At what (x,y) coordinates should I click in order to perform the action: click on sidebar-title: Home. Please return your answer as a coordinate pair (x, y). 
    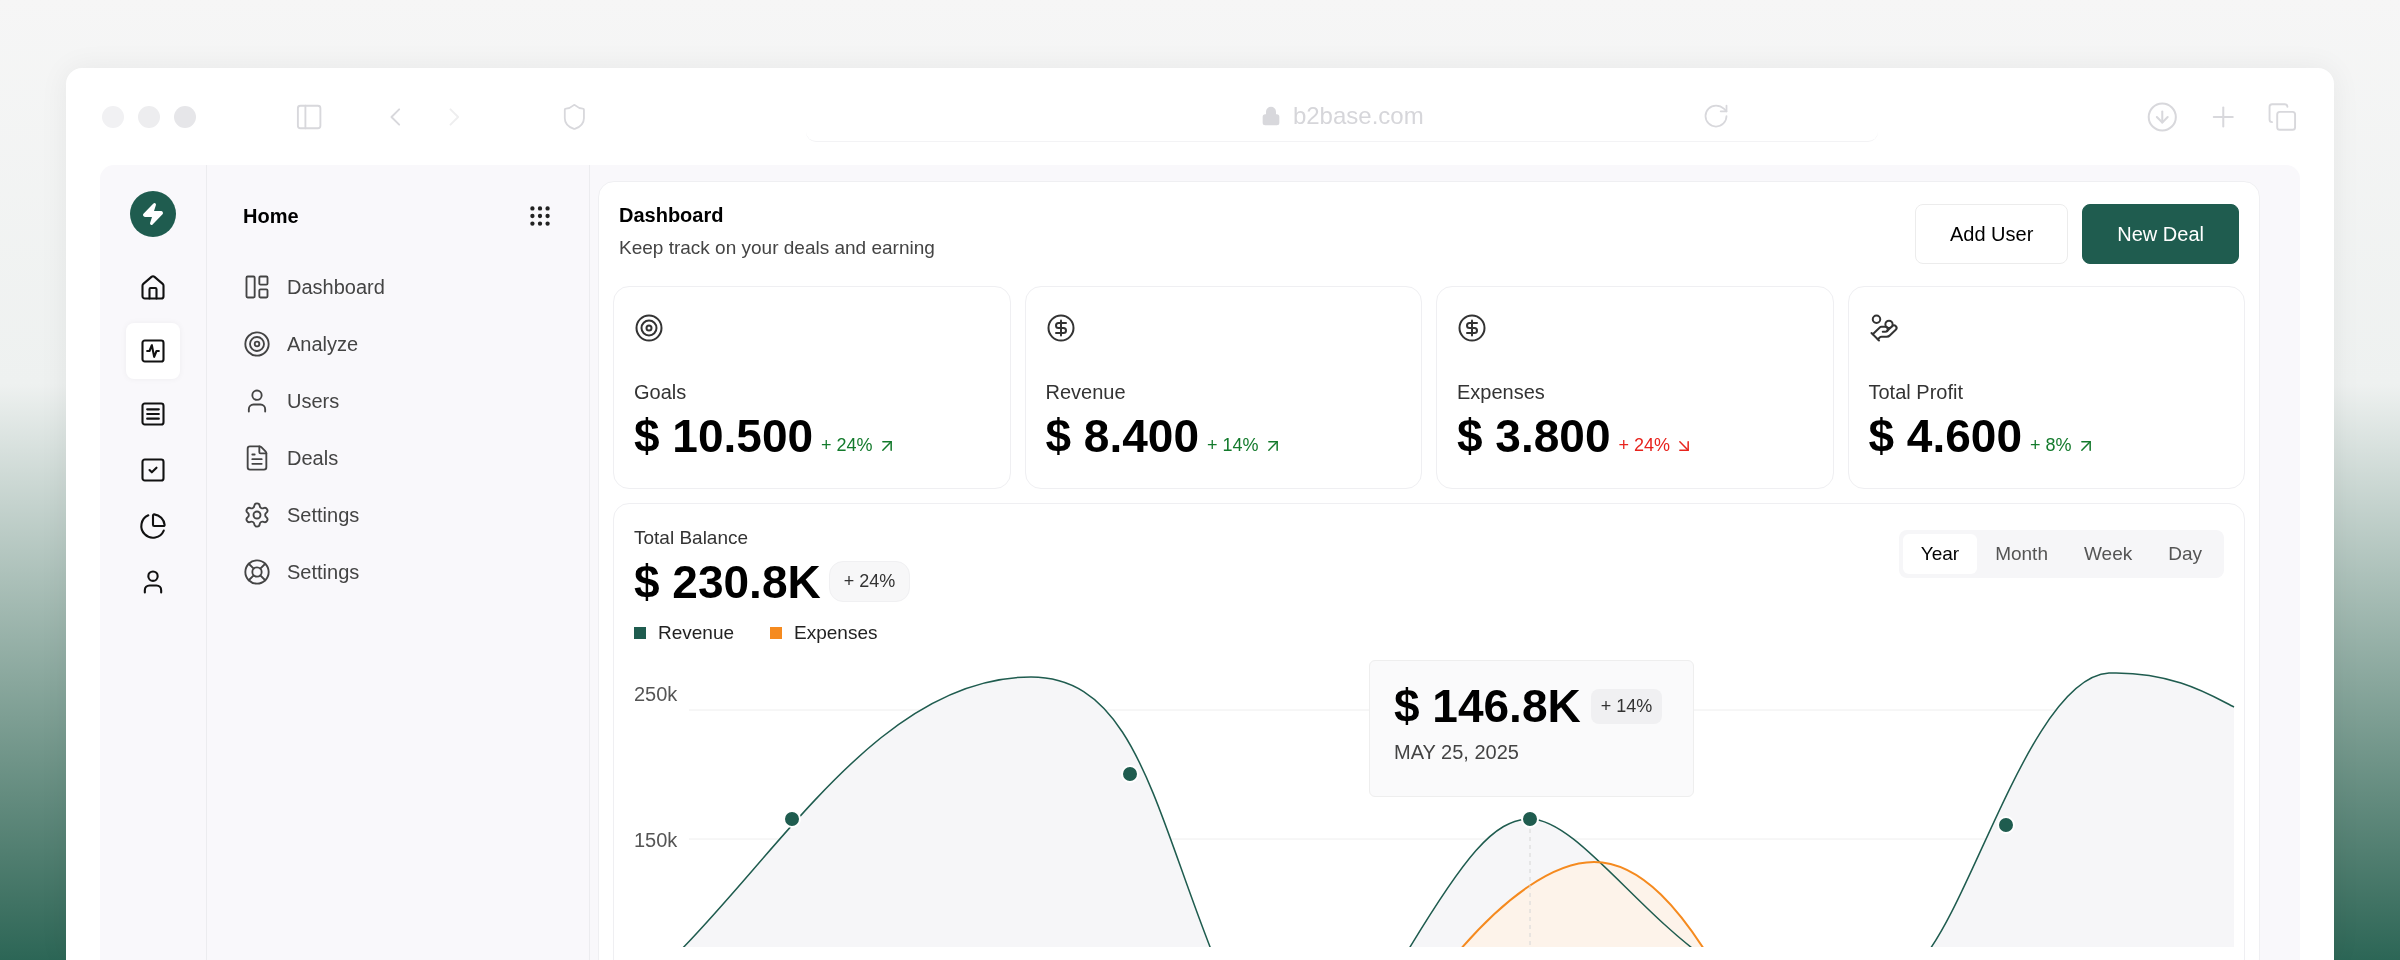
    Looking at the image, I should click on (271, 216).